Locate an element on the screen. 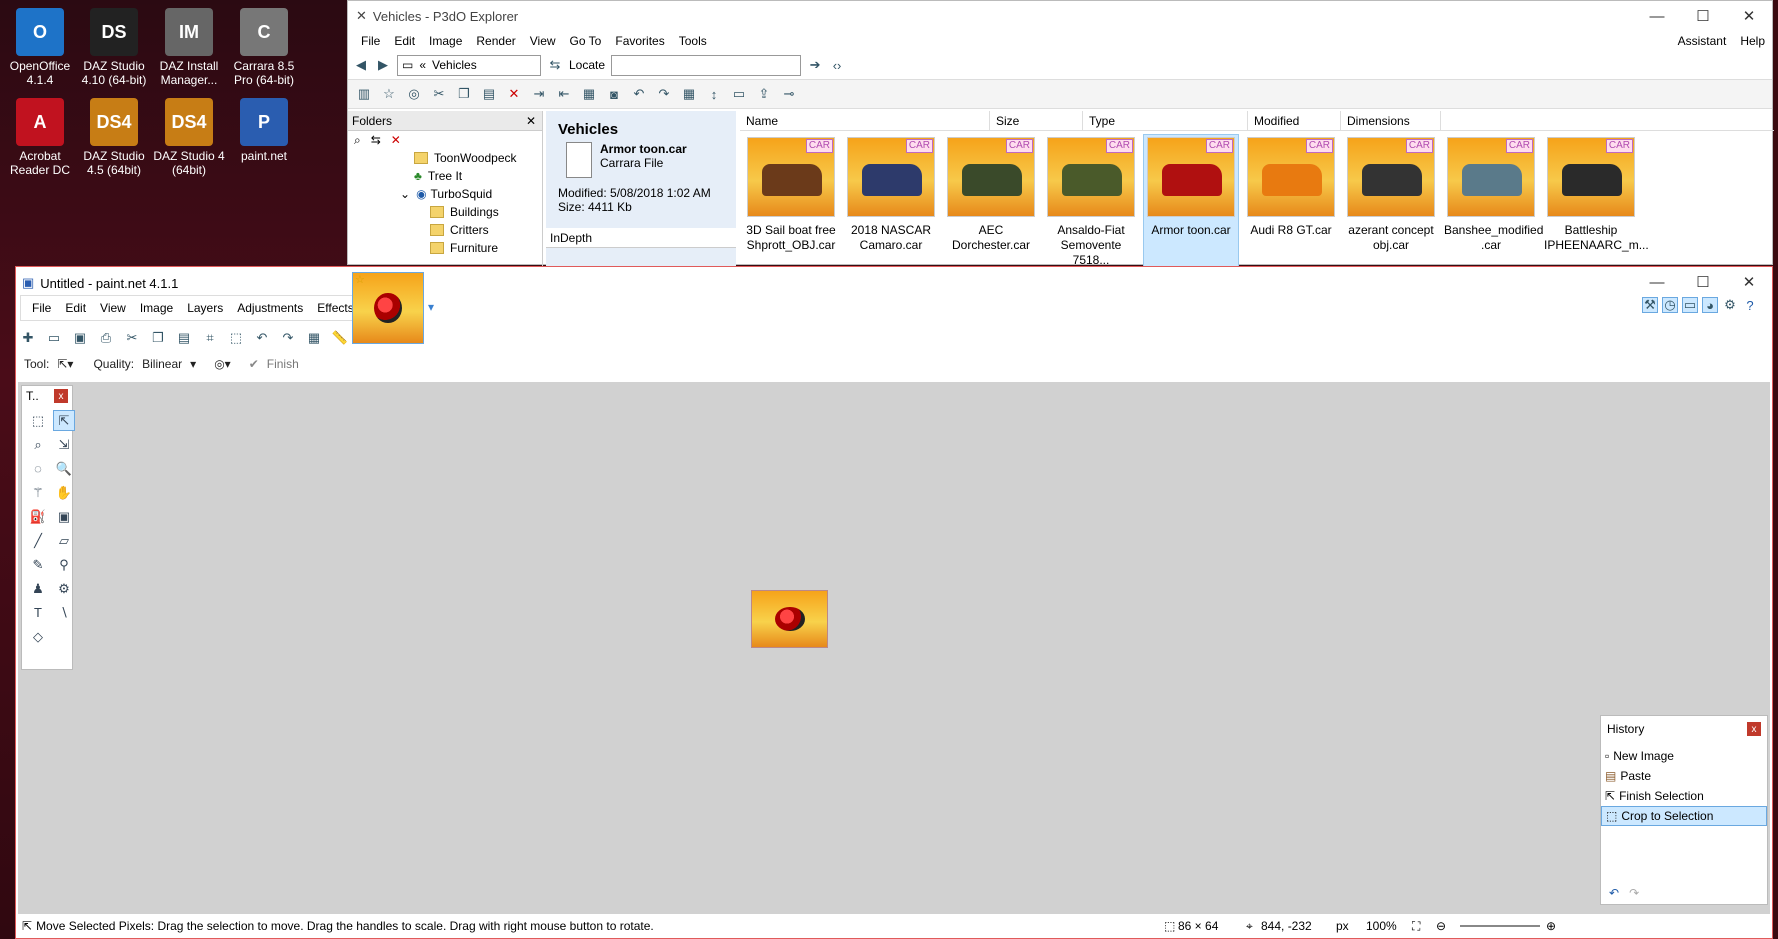 This screenshot has height=939, width=1778. move-icon: ⇥ is located at coordinates (539, 94).